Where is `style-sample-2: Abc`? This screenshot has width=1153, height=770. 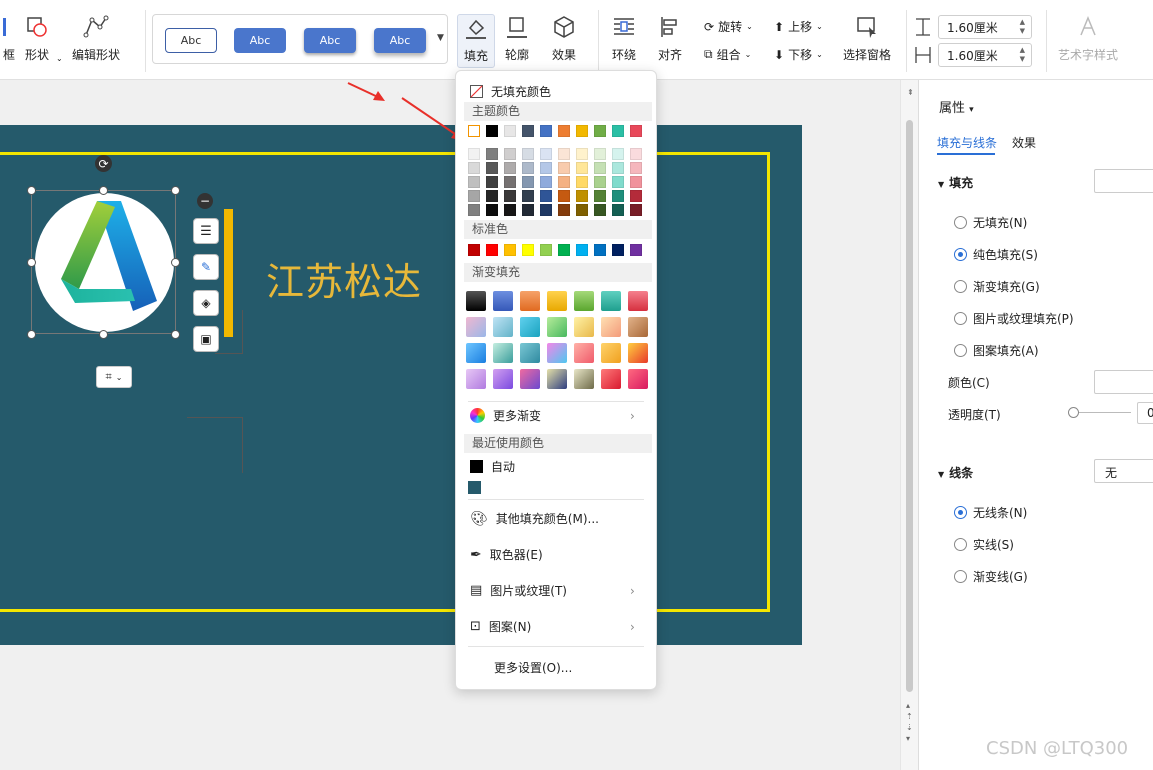 style-sample-2: Abc is located at coordinates (260, 40).